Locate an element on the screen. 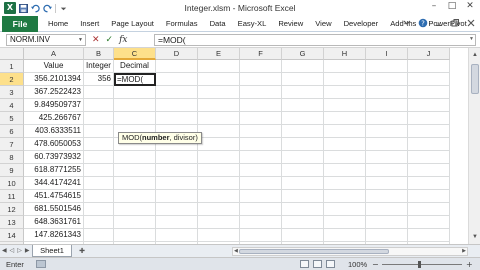 This screenshot has height=270, width=480. cell-f7 is located at coordinates (261, 144).